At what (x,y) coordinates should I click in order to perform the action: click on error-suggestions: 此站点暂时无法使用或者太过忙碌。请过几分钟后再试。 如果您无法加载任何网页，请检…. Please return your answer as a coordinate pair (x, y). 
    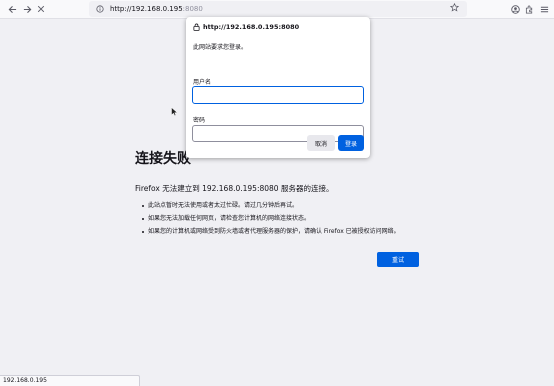
    Looking at the image, I should click on (290, 220).